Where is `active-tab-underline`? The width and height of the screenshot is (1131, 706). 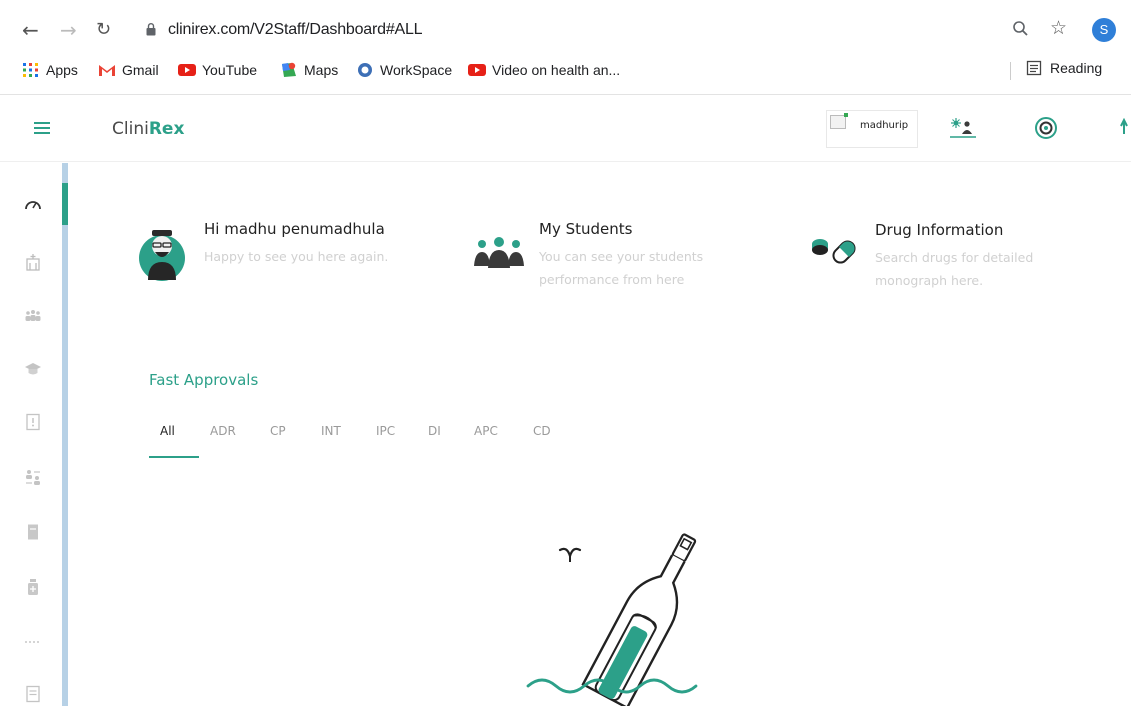 active-tab-underline is located at coordinates (174, 457).